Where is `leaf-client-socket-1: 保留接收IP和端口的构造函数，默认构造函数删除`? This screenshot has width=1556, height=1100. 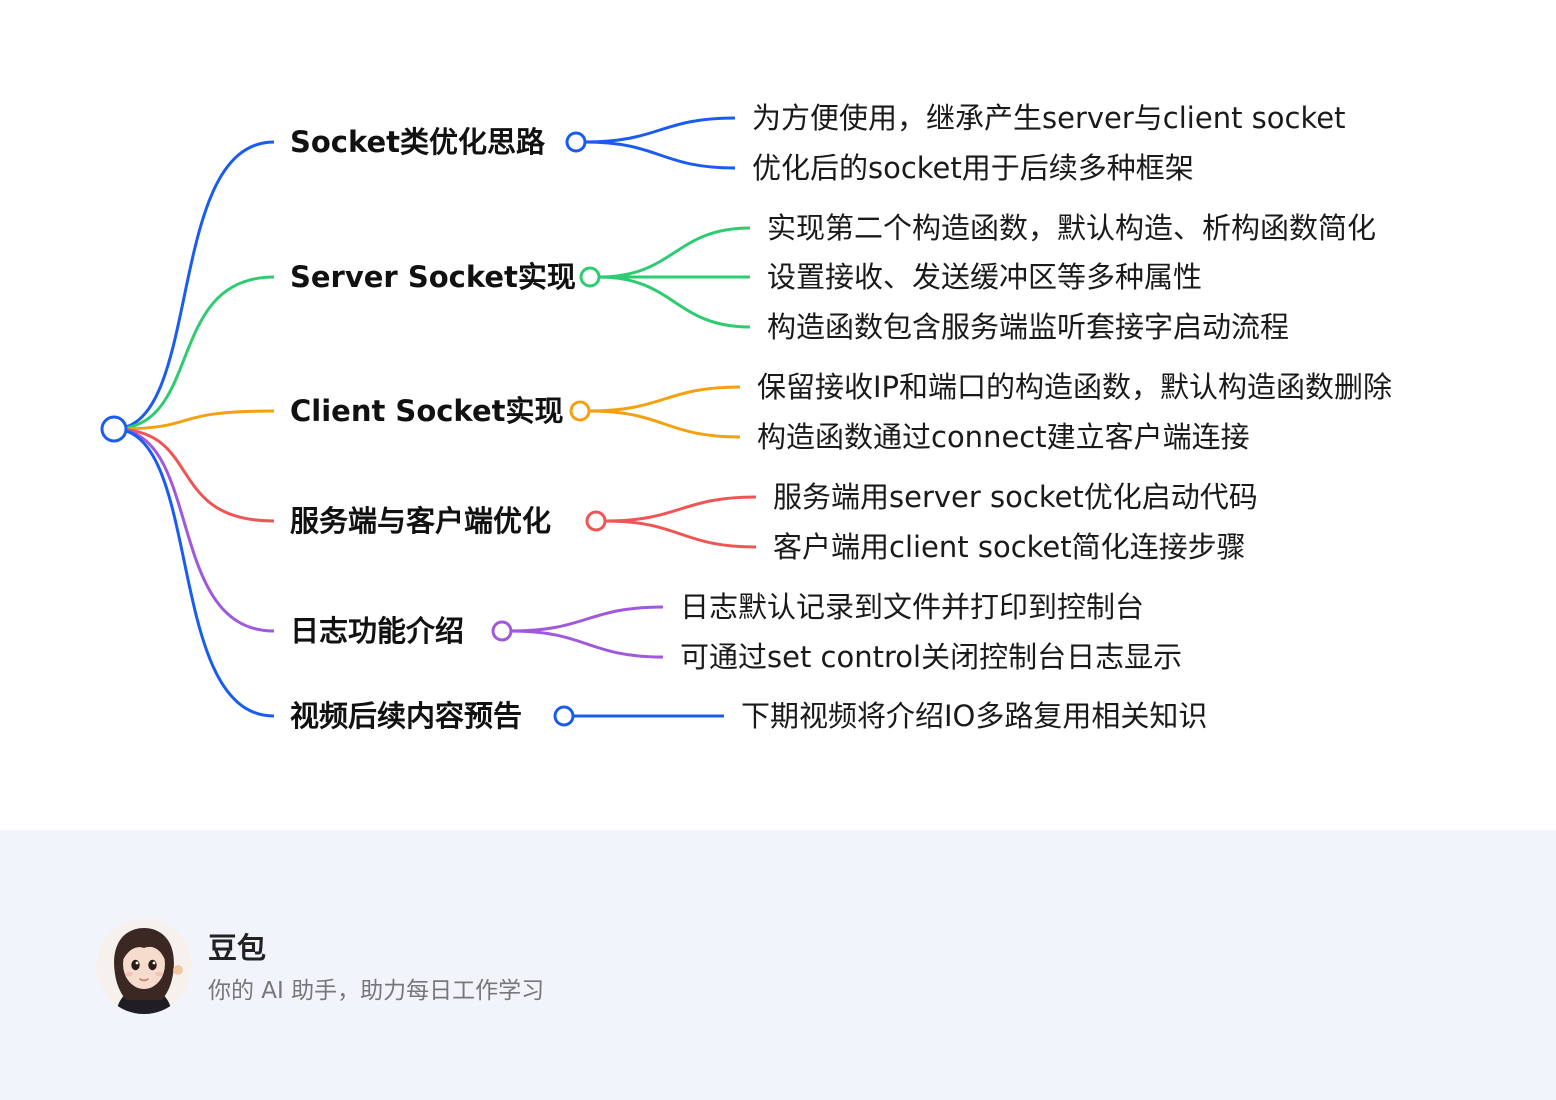
leaf-client-socket-1: 保留接收IP和端口的构造函数，默认构造函数删除 is located at coordinates (1075, 387).